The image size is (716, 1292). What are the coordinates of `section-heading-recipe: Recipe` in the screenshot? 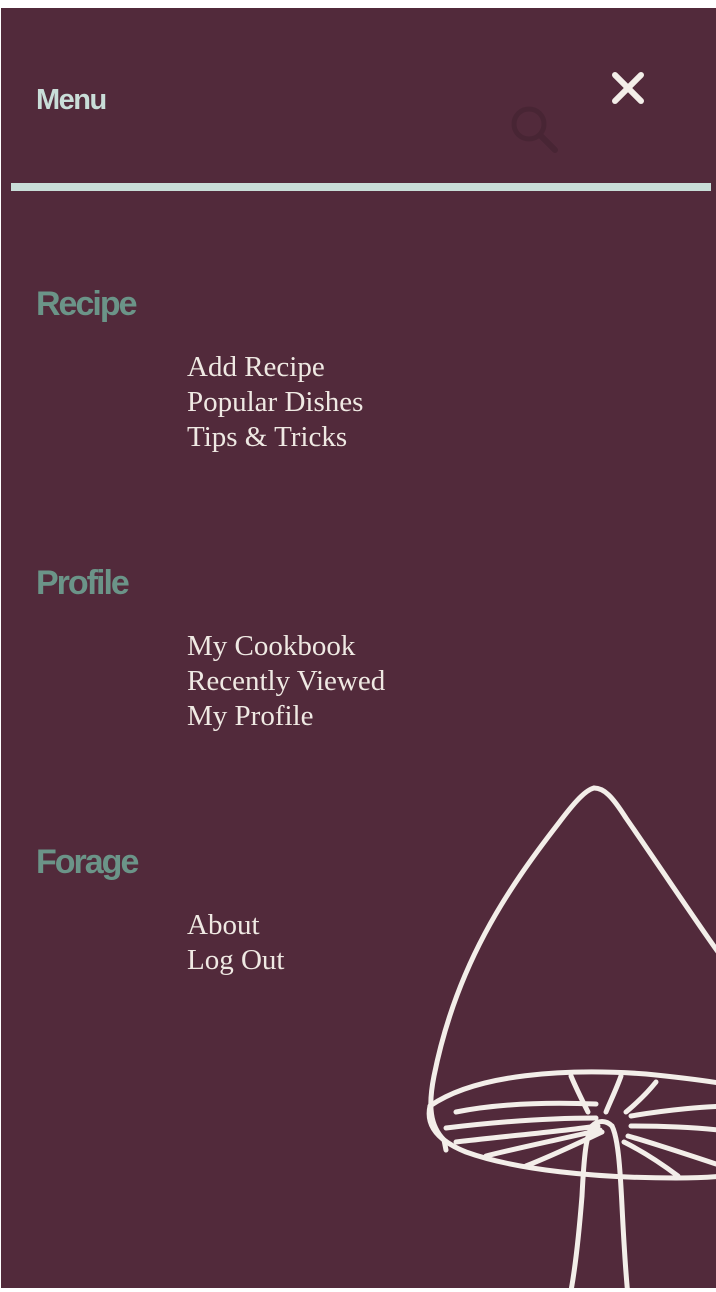 It's located at (86, 304).